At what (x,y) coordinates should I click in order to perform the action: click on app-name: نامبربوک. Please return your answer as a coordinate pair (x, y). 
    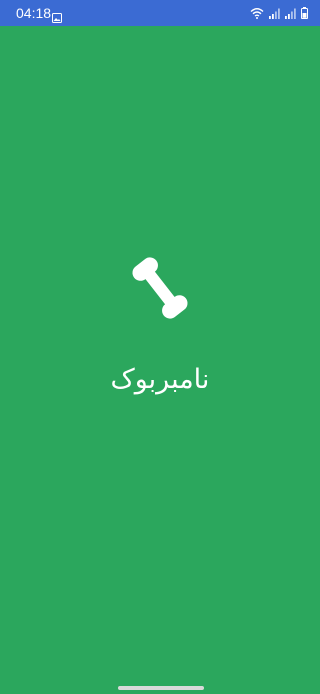
    Looking at the image, I should click on (160, 379).